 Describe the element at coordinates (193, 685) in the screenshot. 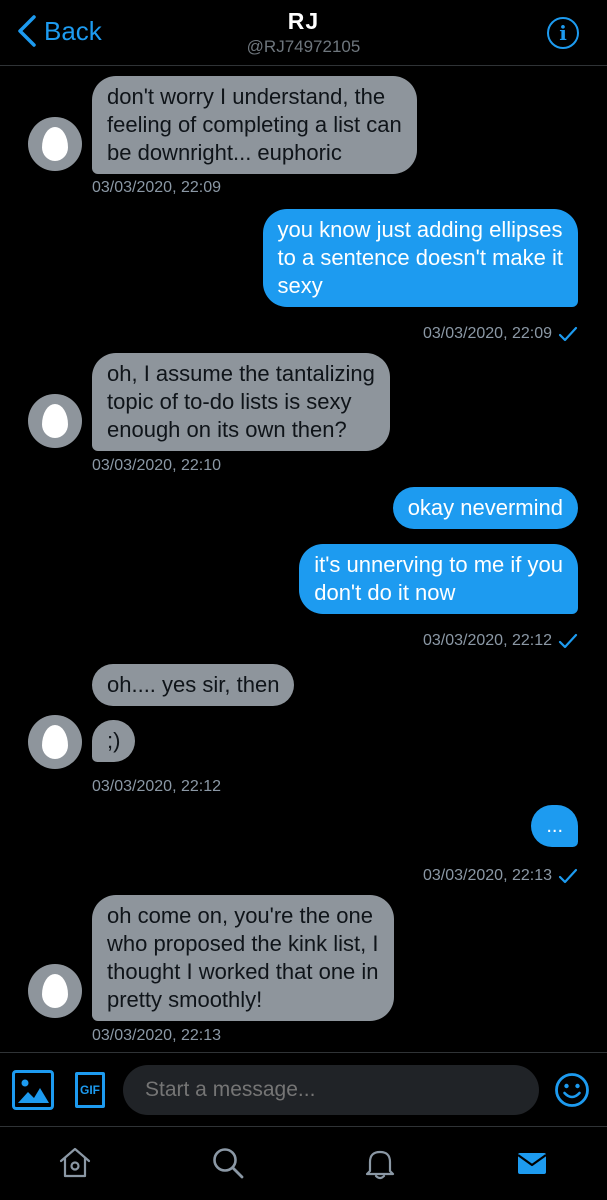

I see `message-bubble-incoming: oh.... yes sir, then` at that location.